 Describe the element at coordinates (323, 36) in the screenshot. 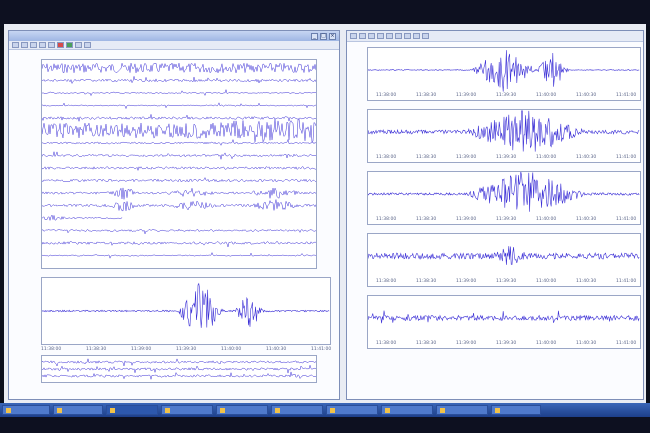

I see `maximize-icon: □` at that location.